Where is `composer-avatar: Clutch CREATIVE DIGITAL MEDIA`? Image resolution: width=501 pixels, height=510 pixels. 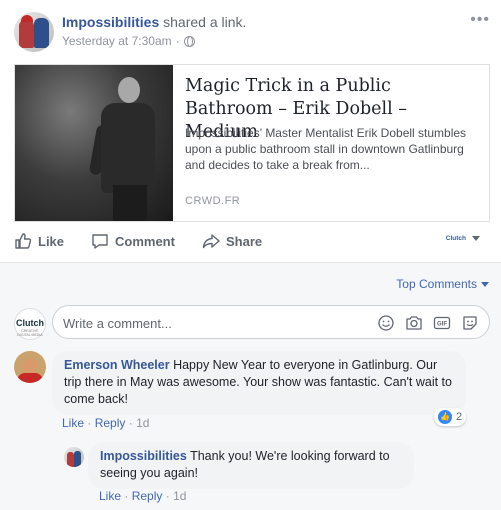 composer-avatar: Clutch CREATIVE DIGITAL MEDIA is located at coordinates (30, 324).